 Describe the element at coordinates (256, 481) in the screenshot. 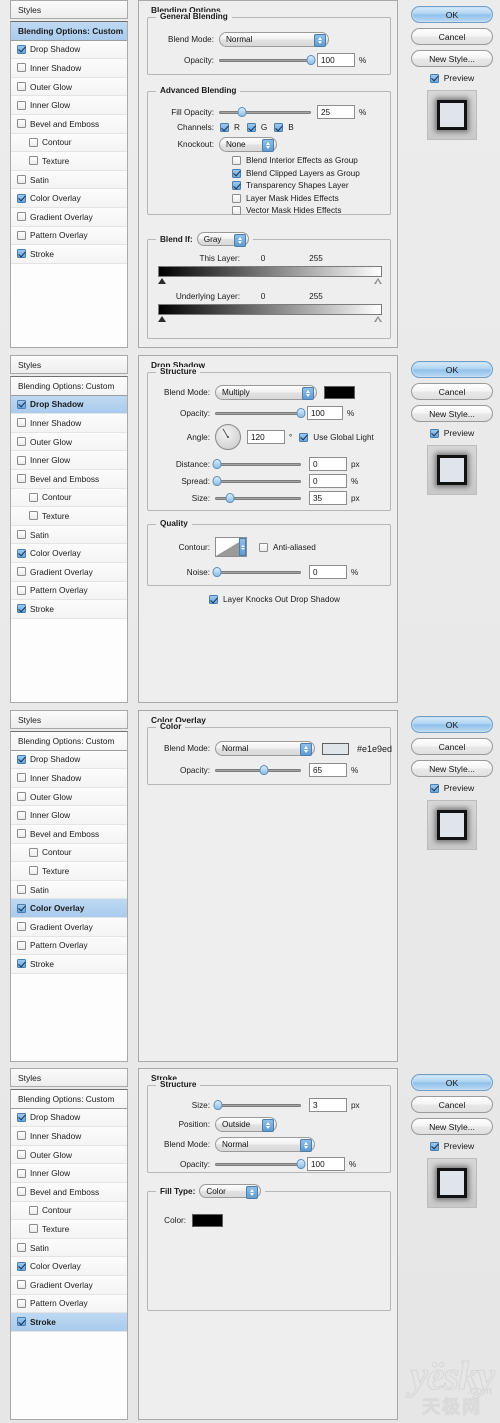

I see `spread-slider` at that location.